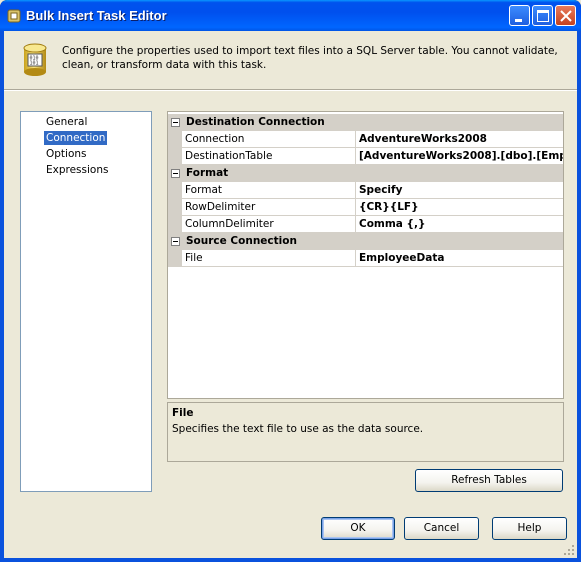 The image size is (581, 562). Describe the element at coordinates (96, 15) in the screenshot. I see `window-title: Bulk Insert Task Editor` at that location.